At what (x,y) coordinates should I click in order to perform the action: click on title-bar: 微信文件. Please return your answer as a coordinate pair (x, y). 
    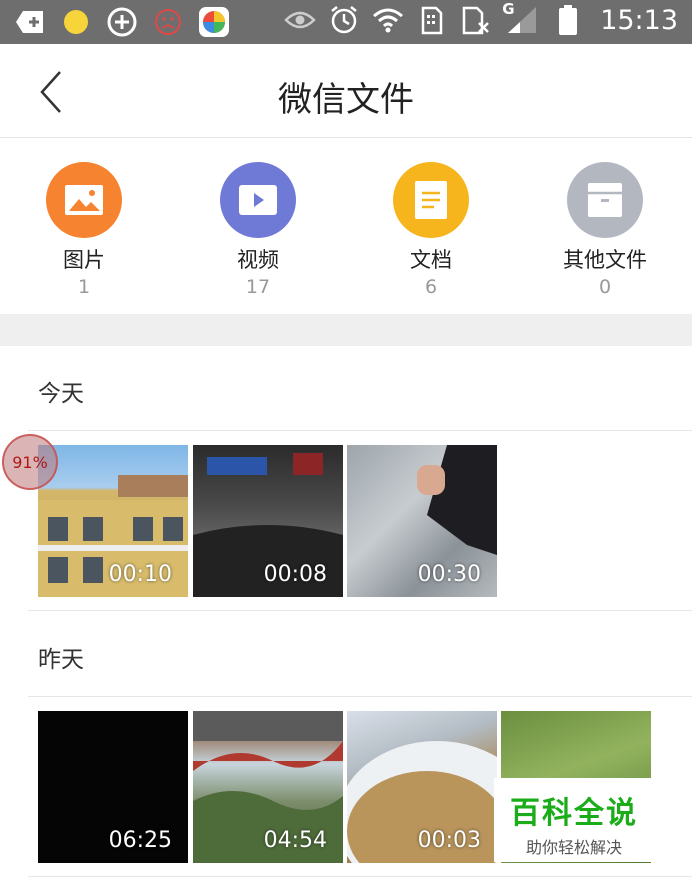
    Looking at the image, I should click on (346, 91).